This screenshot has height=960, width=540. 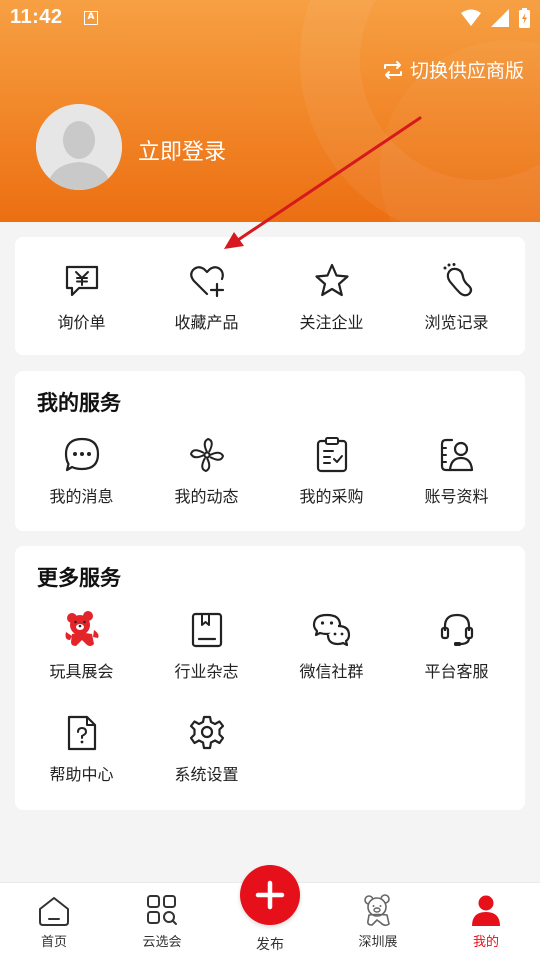 I want to click on heart-plus-icon, so click(x=206, y=282).